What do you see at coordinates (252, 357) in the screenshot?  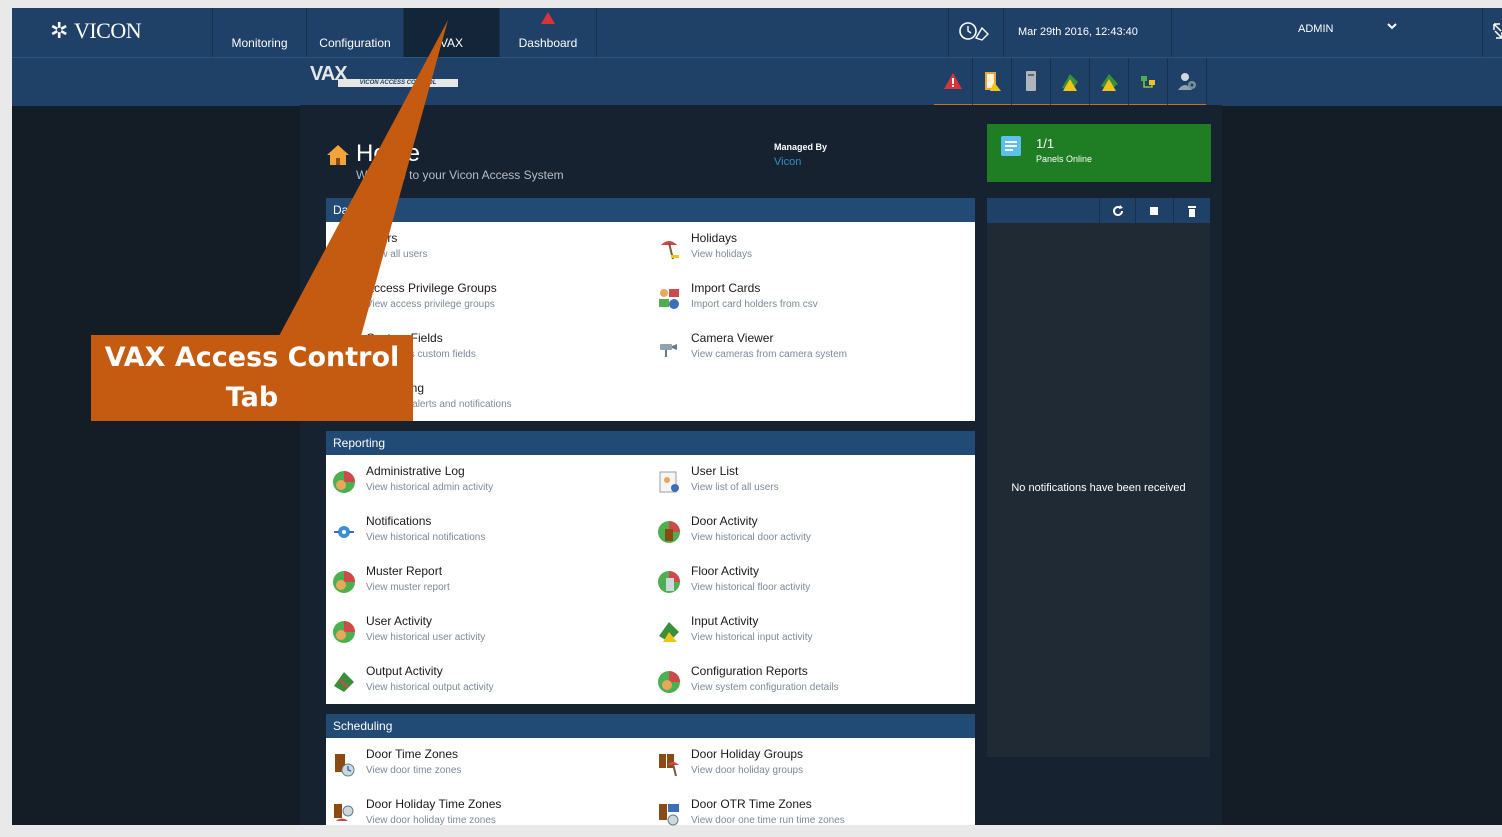 I see `callout-line-1: VAX Access Control` at bounding box center [252, 357].